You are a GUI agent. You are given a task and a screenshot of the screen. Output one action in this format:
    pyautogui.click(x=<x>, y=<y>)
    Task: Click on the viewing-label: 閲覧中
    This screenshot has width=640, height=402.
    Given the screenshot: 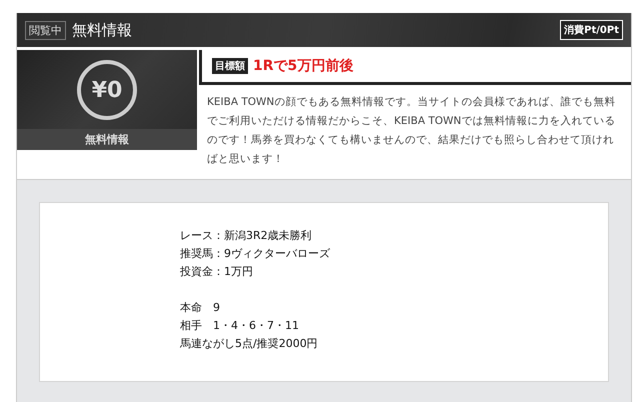 What is the action you would take?
    pyautogui.click(x=45, y=30)
    